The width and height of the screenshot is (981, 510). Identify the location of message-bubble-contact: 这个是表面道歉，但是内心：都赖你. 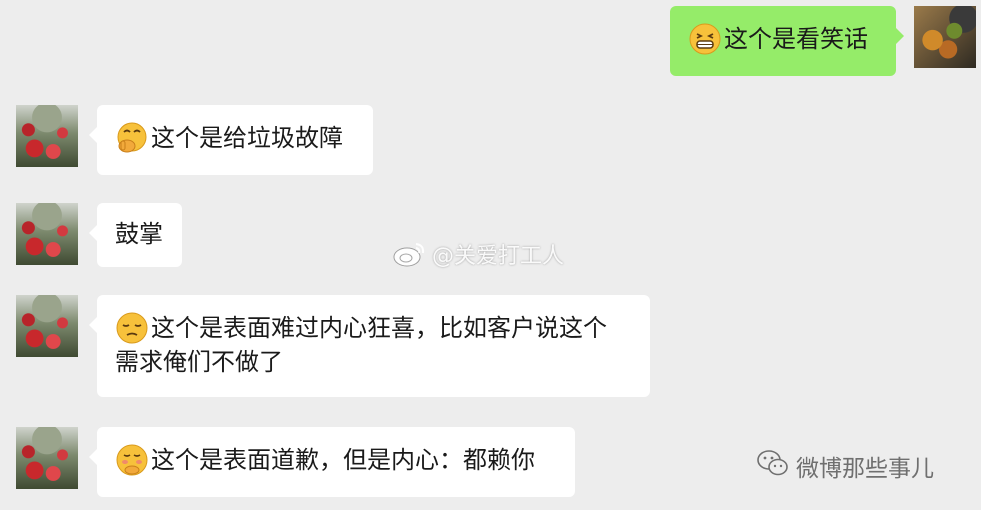
(332, 462).